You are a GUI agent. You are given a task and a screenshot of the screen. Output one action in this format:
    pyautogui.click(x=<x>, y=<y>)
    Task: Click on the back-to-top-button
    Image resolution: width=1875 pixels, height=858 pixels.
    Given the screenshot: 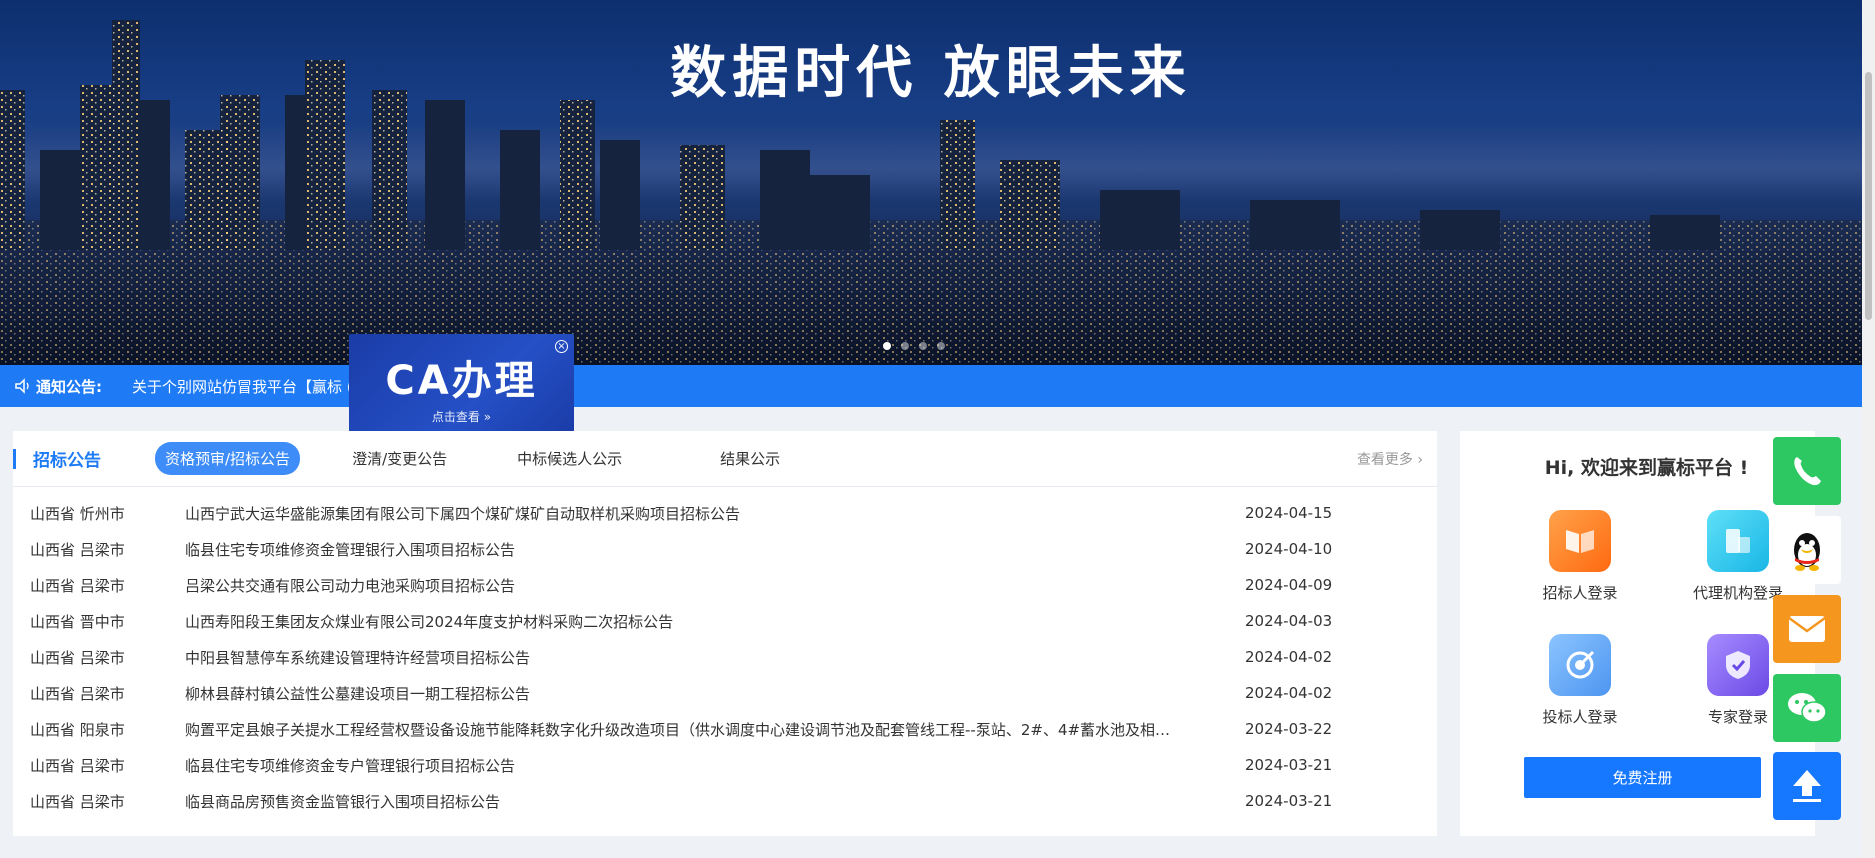 What is the action you would take?
    pyautogui.click(x=1807, y=786)
    